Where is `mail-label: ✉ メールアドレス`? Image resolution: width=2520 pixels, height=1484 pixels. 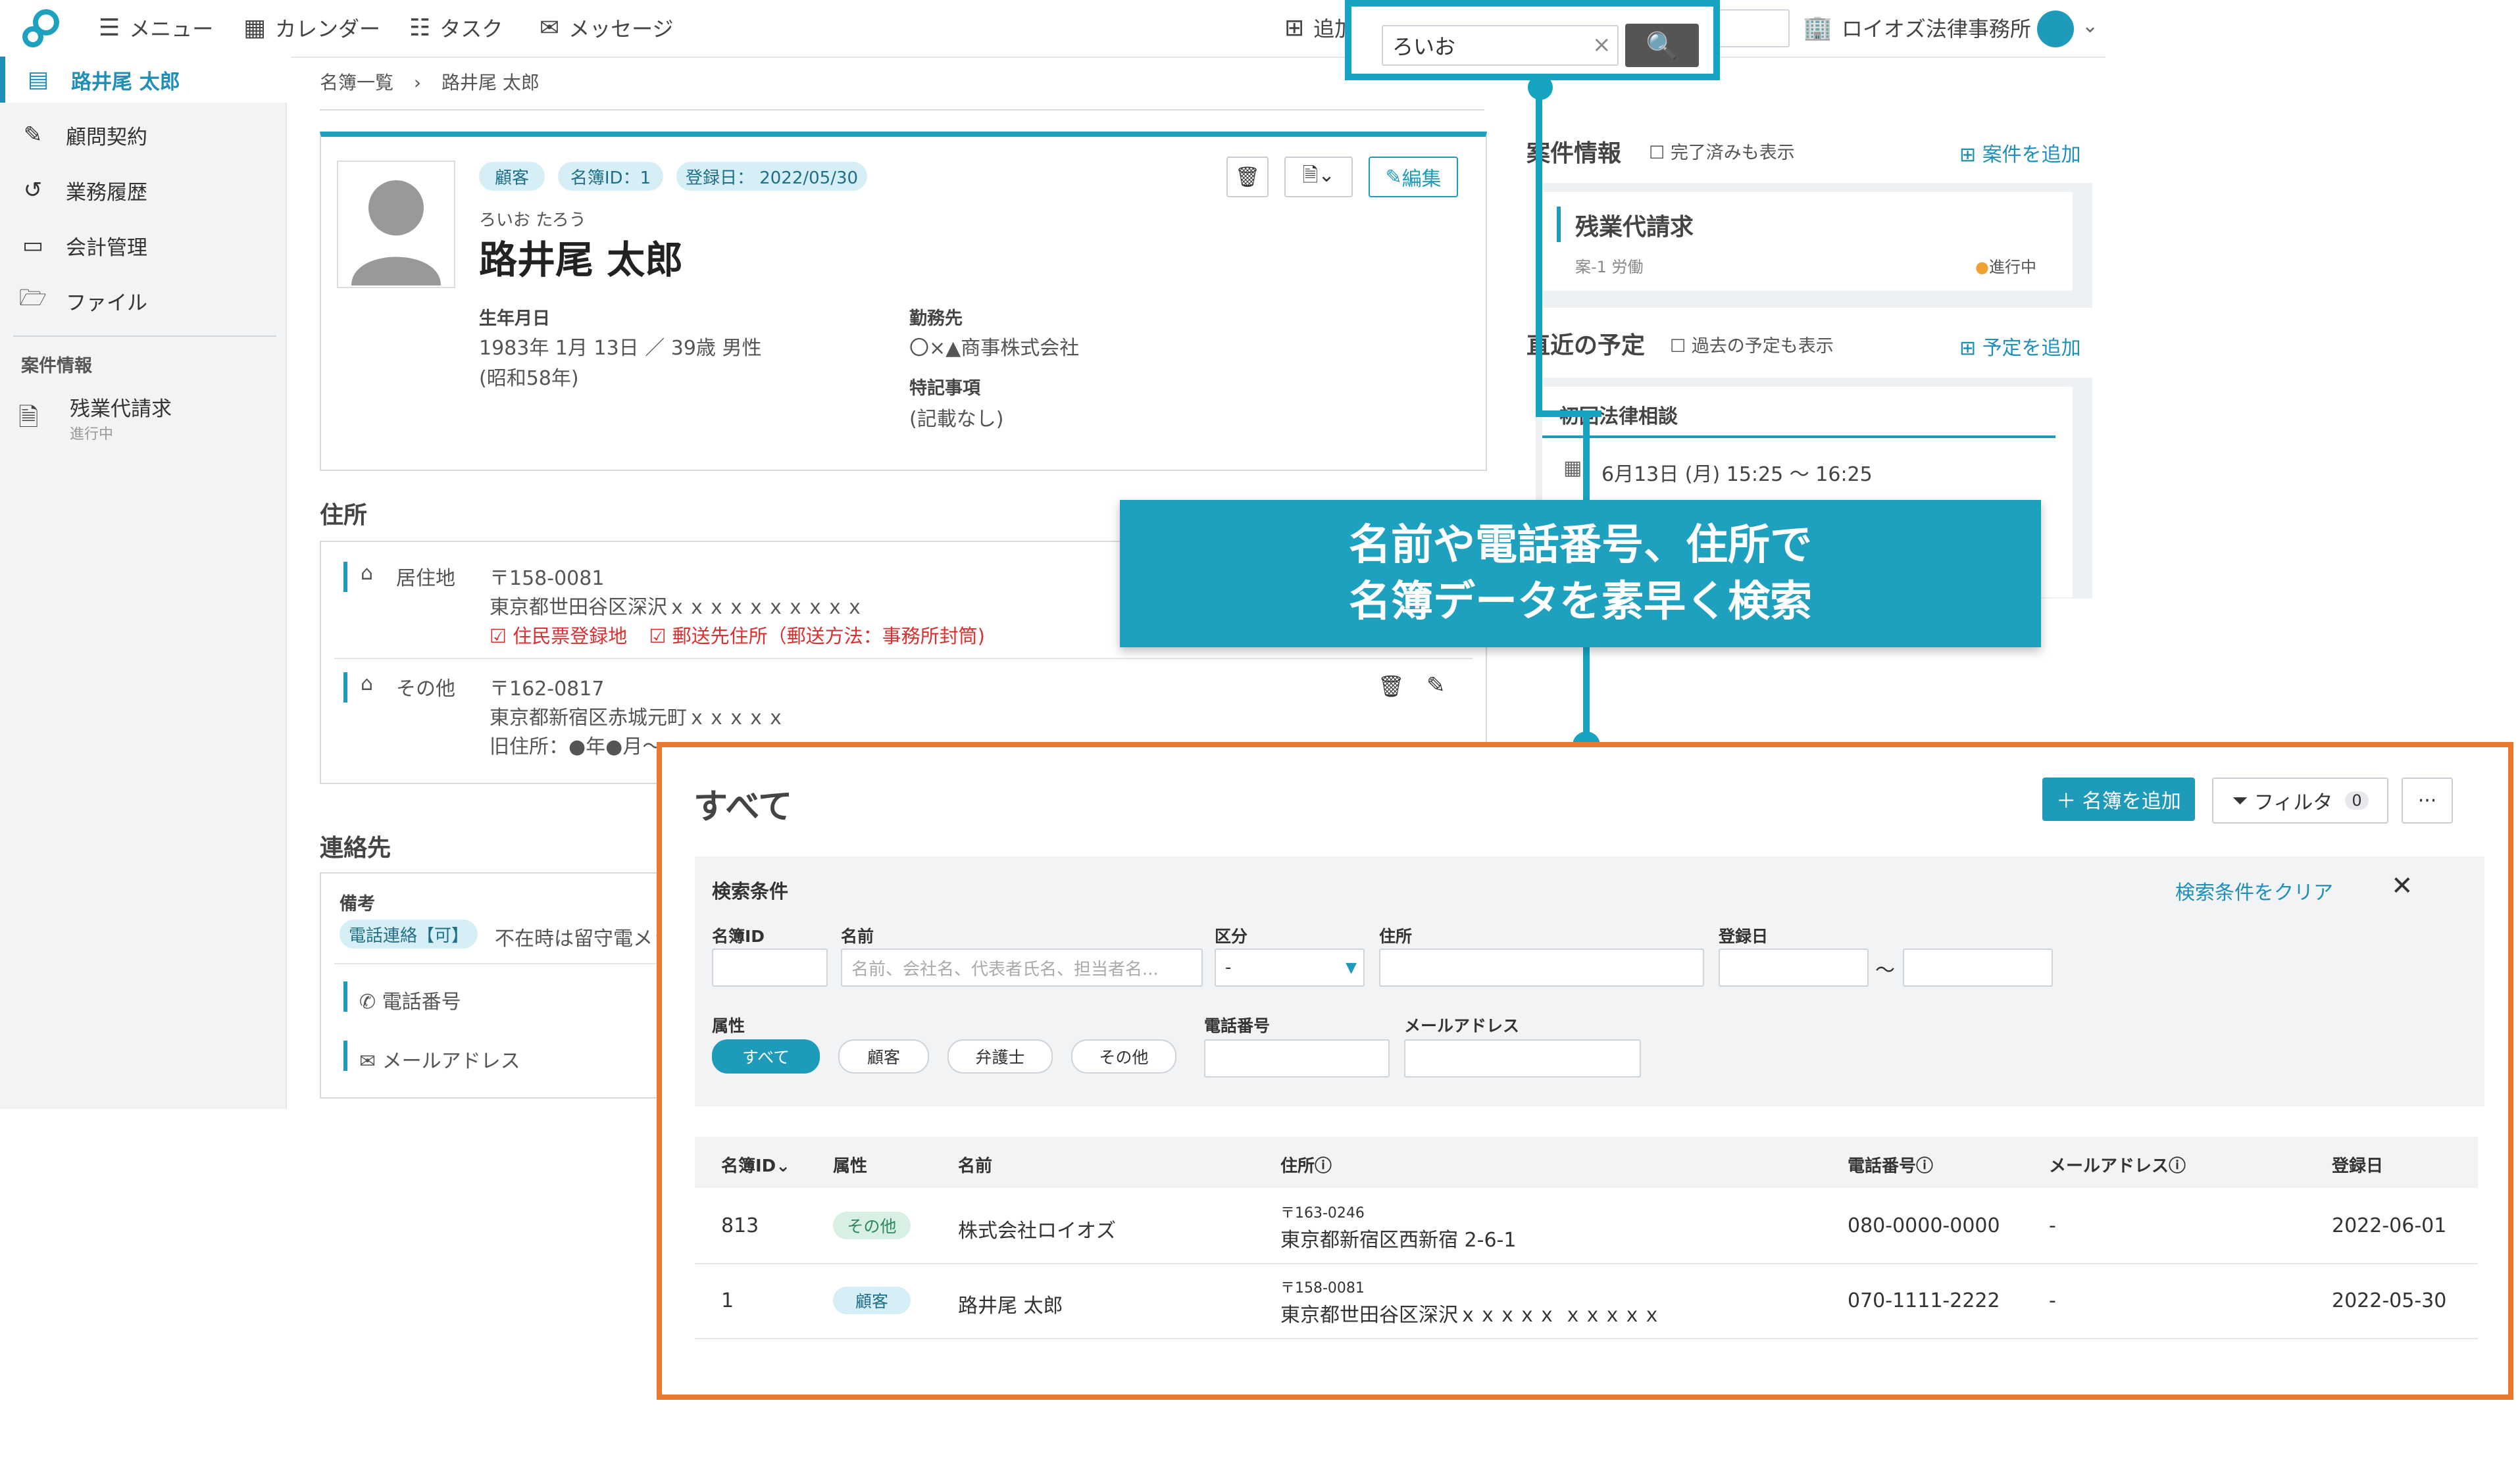
mail-label: ✉ メールアドレス is located at coordinates (439, 1061).